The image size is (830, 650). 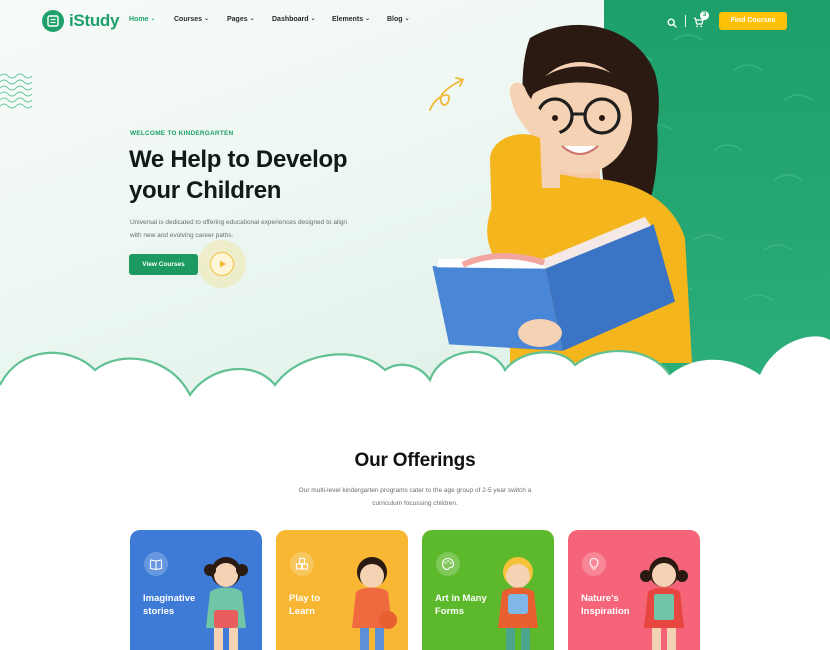 I want to click on offering-card-art-in-many-forms: Art in Many Forms, so click(x=488, y=590).